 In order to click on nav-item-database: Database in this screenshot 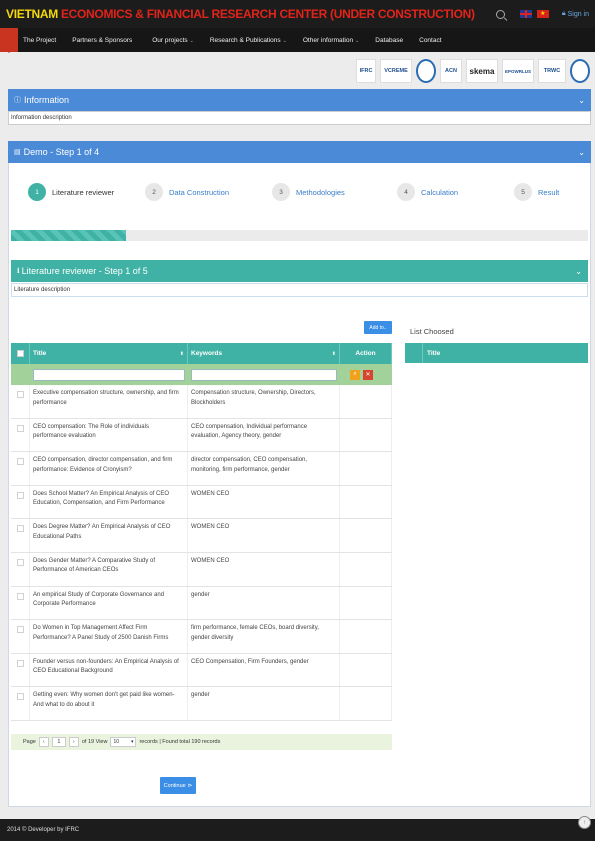, I will do `click(389, 40)`.